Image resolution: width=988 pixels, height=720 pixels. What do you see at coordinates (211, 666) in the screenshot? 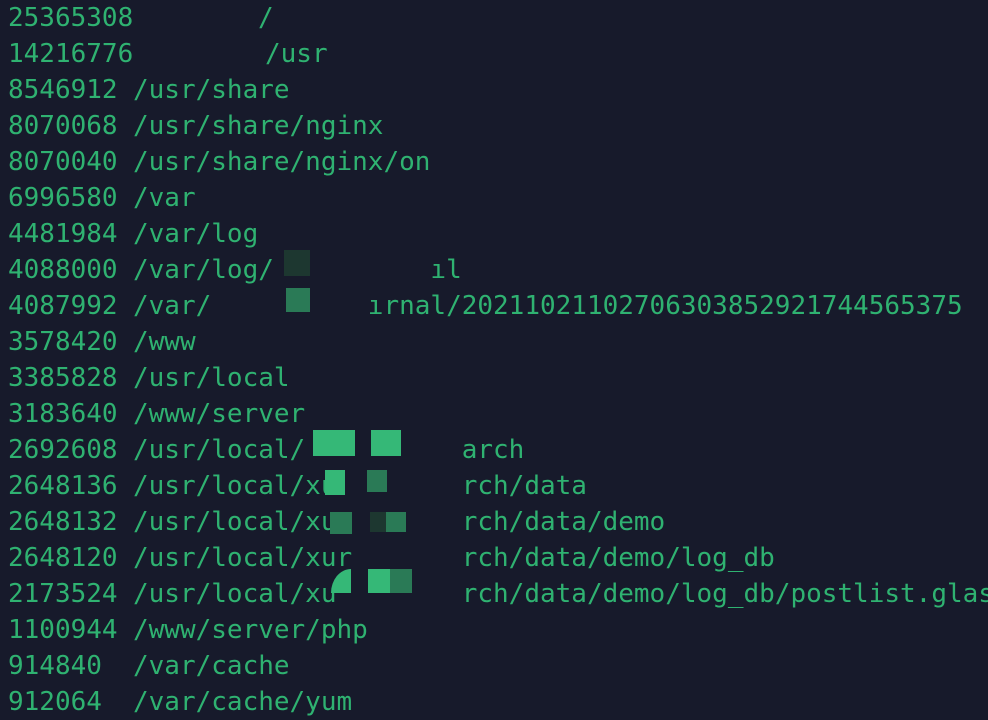
I see `path-value: /var/cache` at bounding box center [211, 666].